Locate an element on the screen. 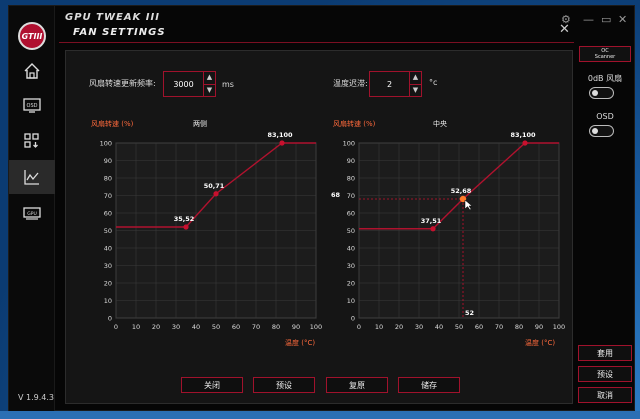 The image size is (640, 419). osd-label: OSD is located at coordinates (605, 116).